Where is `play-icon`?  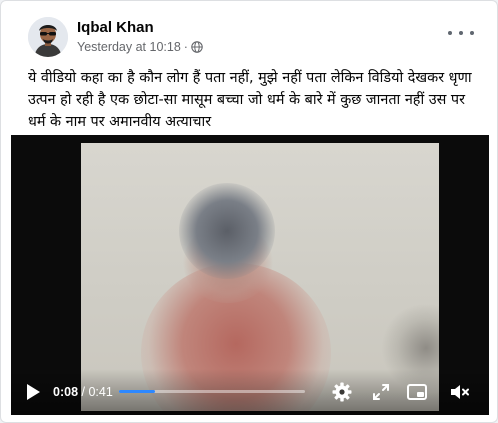
play-icon is located at coordinates (33, 392).